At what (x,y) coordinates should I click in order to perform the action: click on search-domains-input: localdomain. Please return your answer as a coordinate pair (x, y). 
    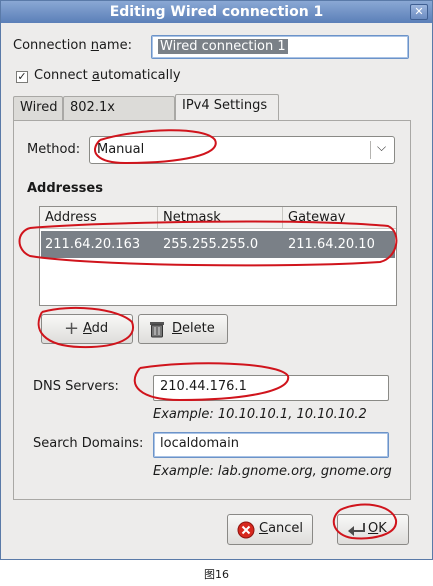
    Looking at the image, I should click on (271, 445).